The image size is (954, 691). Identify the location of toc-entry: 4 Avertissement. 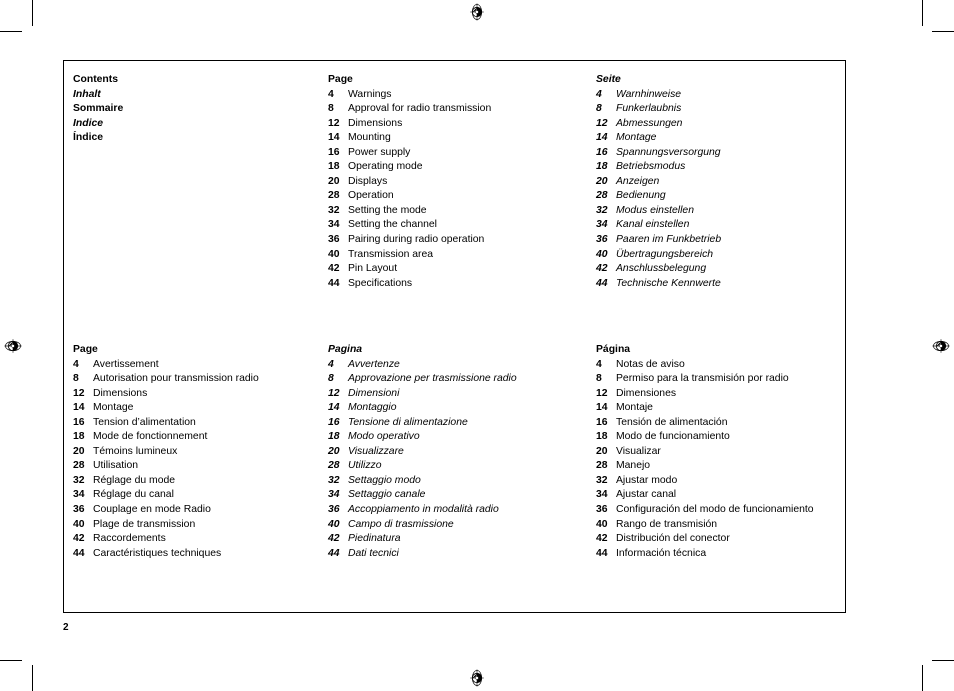
(200, 365).